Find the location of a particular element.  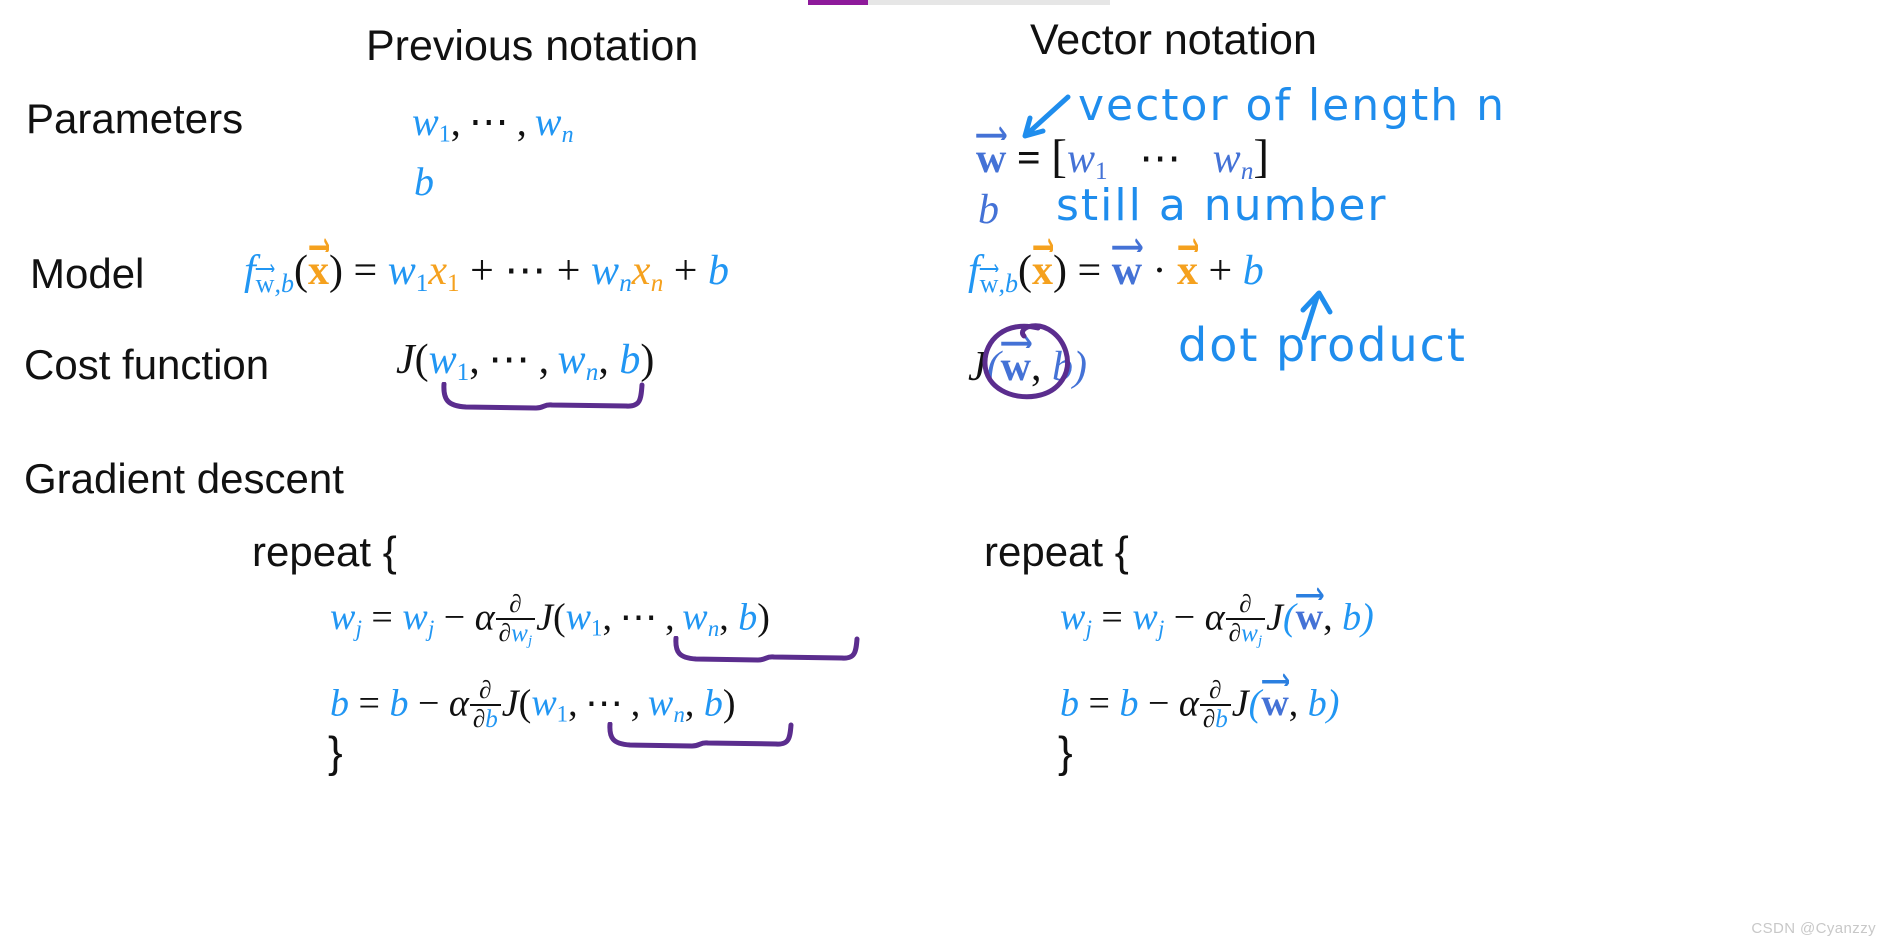

left-model-equation: fw ,b(x) = w1x1 + ⋯ + wnxn + b is located at coordinates (486, 268).